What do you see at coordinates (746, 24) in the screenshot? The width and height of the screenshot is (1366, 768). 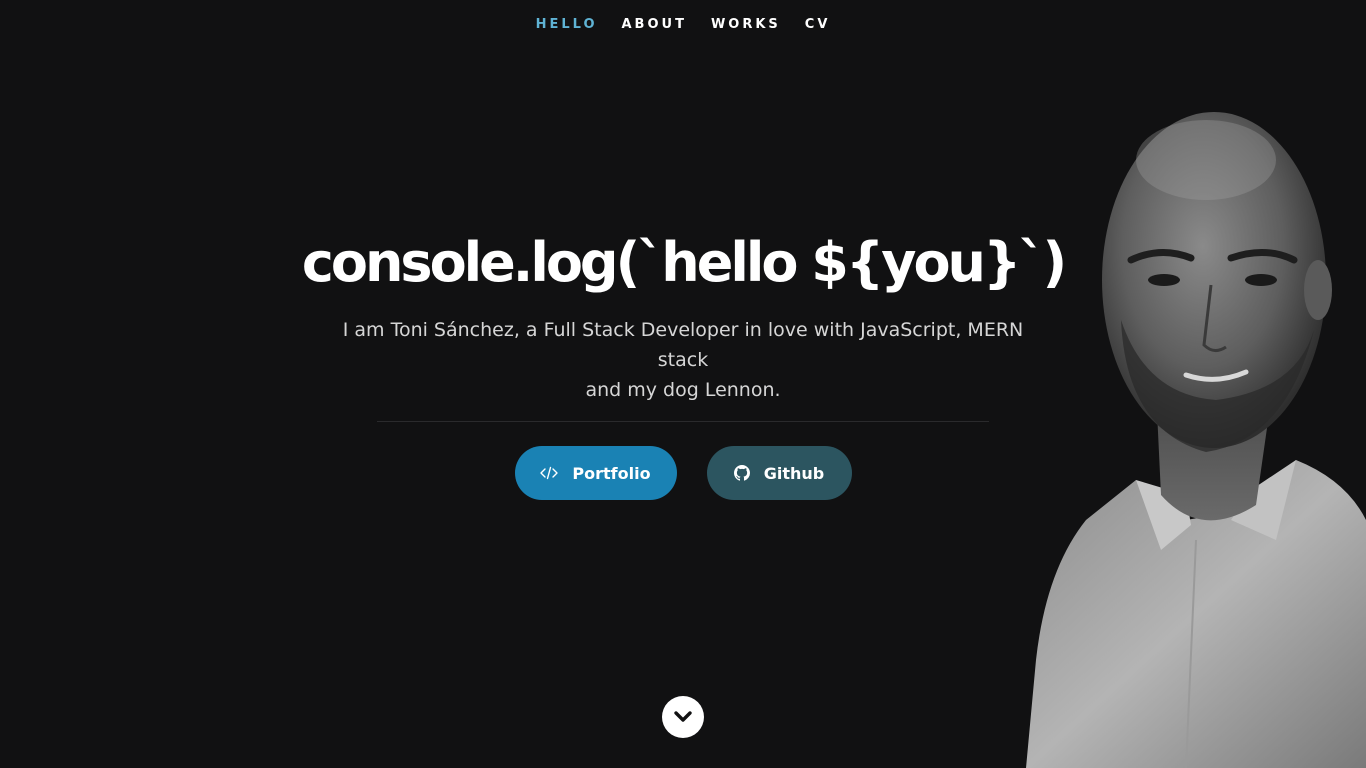 I see `nav-item-works: WORKS` at bounding box center [746, 24].